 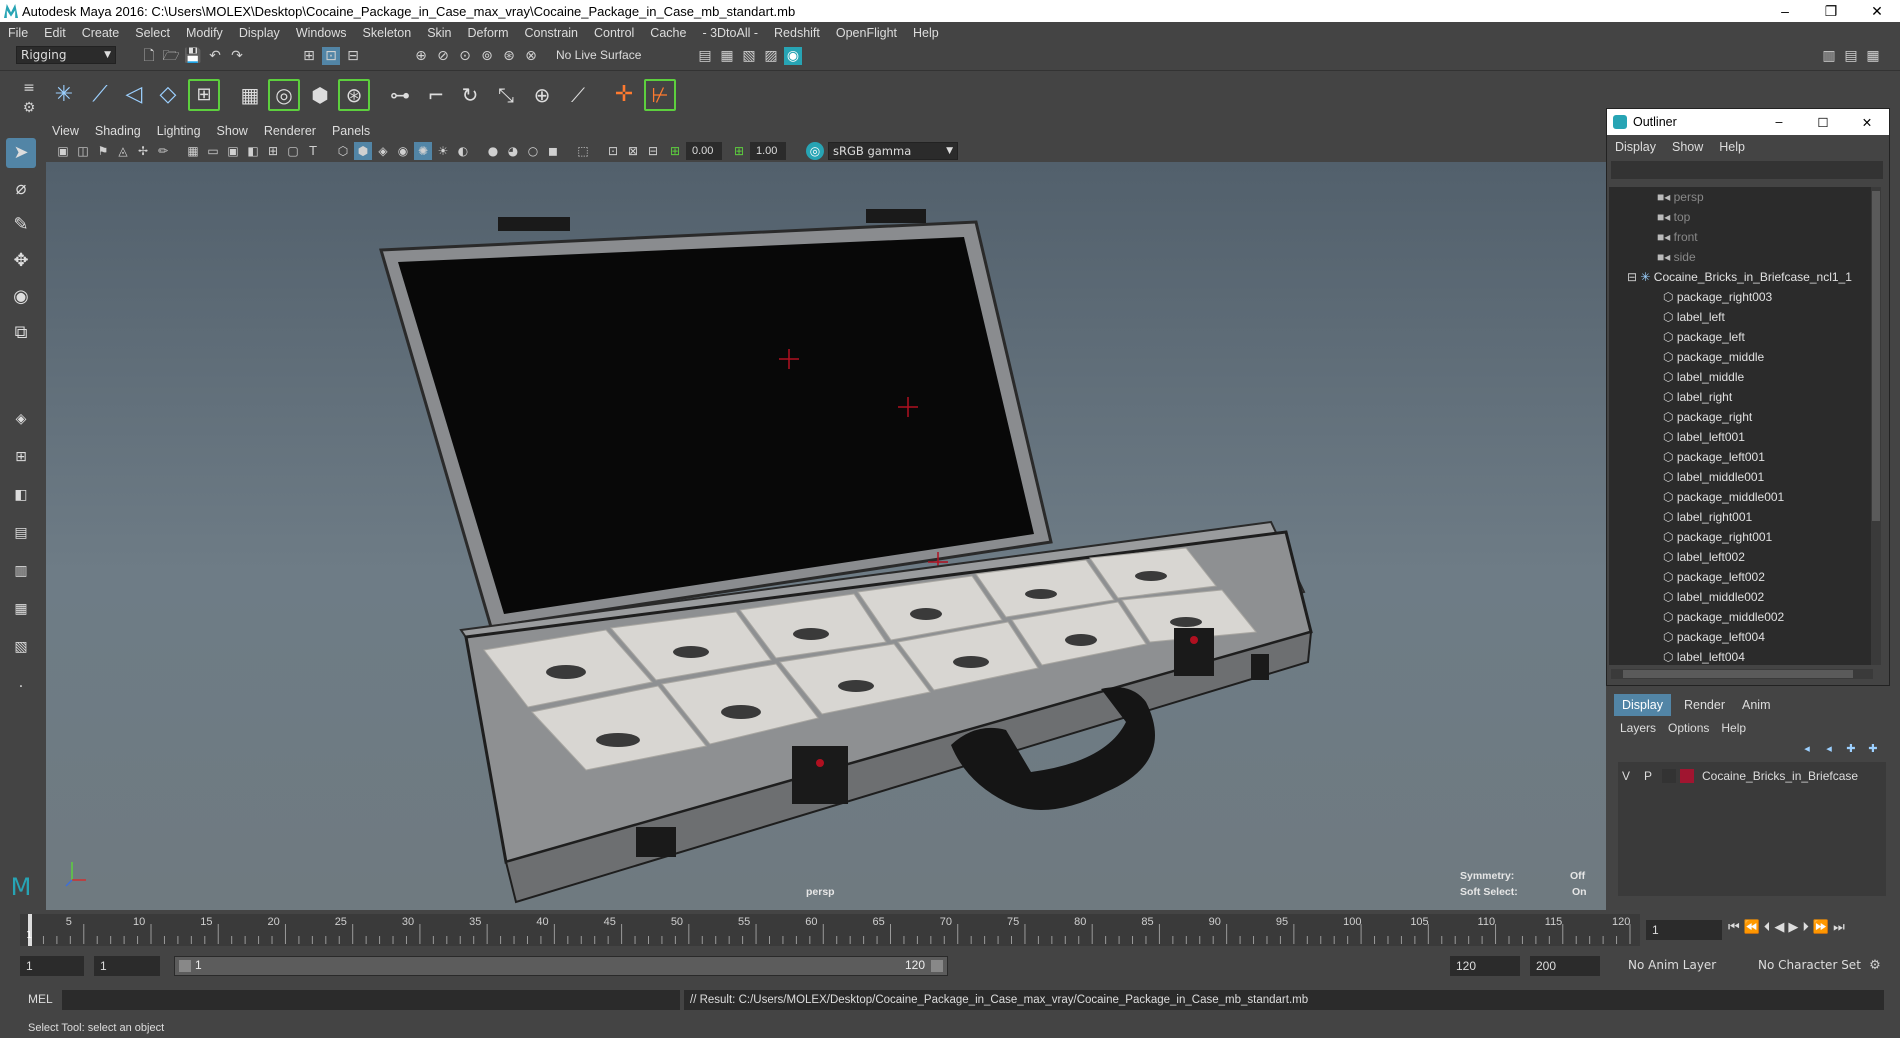 What do you see at coordinates (204, 33) in the screenshot?
I see `menu-modify: Modify` at bounding box center [204, 33].